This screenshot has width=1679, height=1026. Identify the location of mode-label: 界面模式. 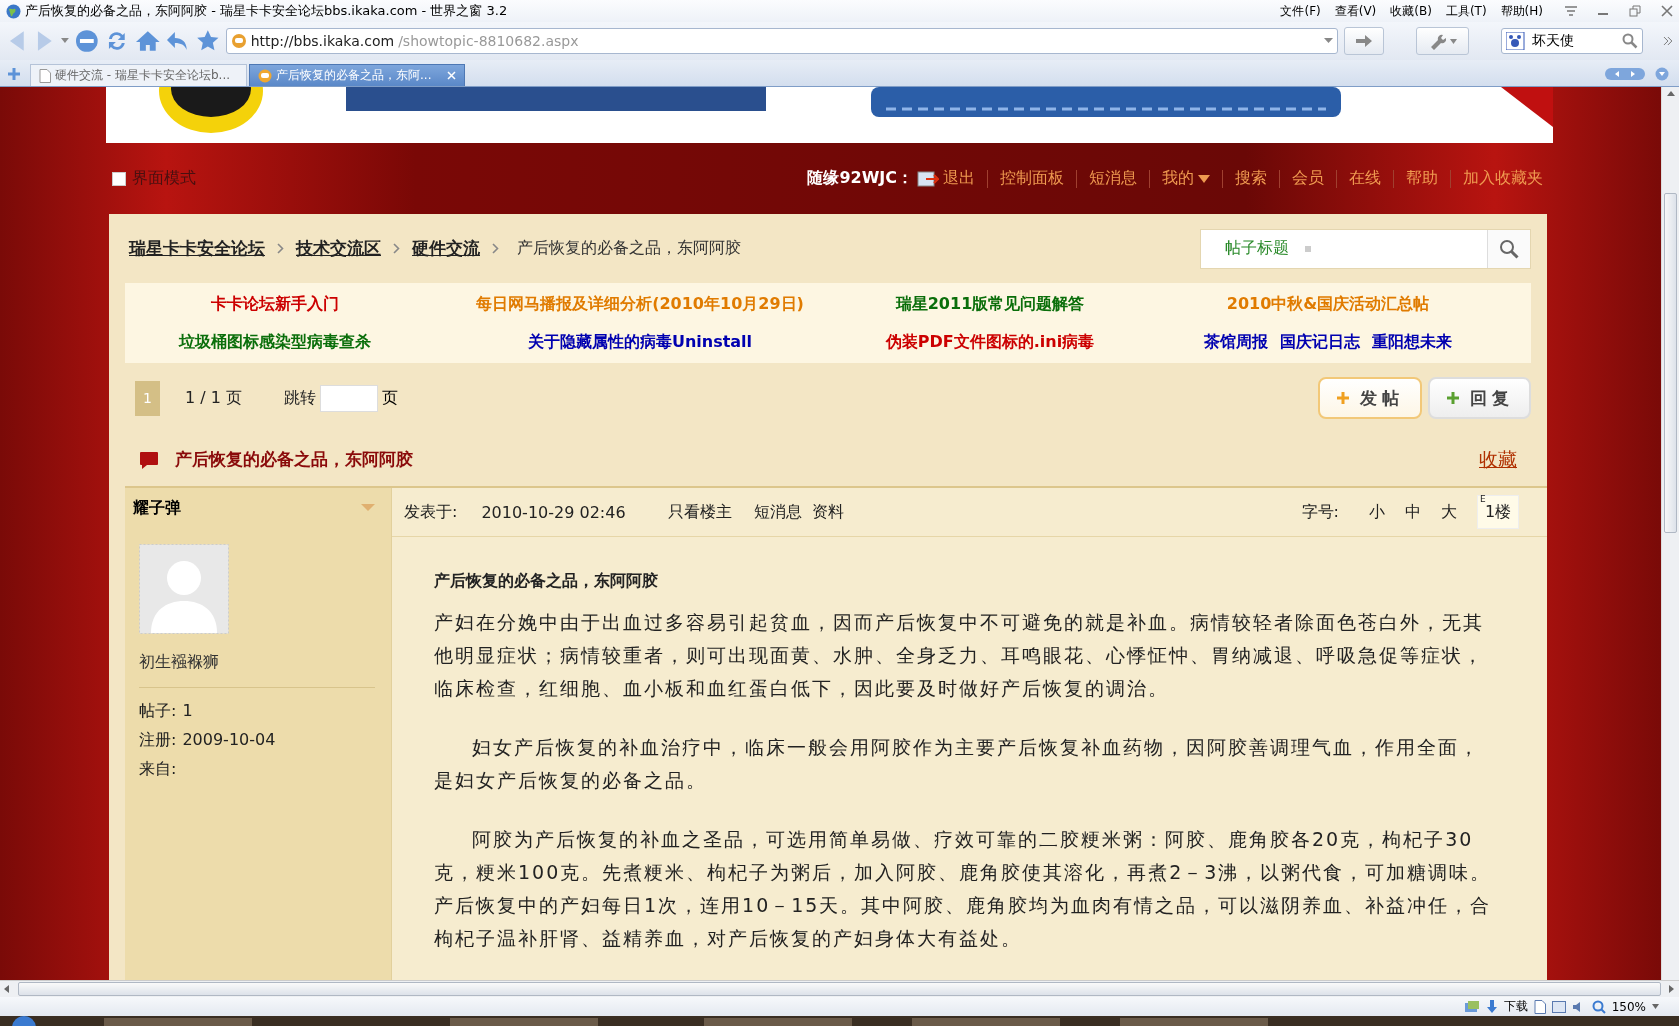
(164, 178).